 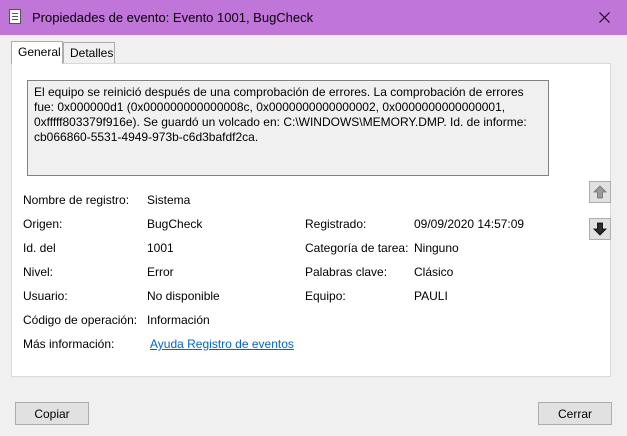 I want to click on tab-details: Detalles, so click(x=89, y=52).